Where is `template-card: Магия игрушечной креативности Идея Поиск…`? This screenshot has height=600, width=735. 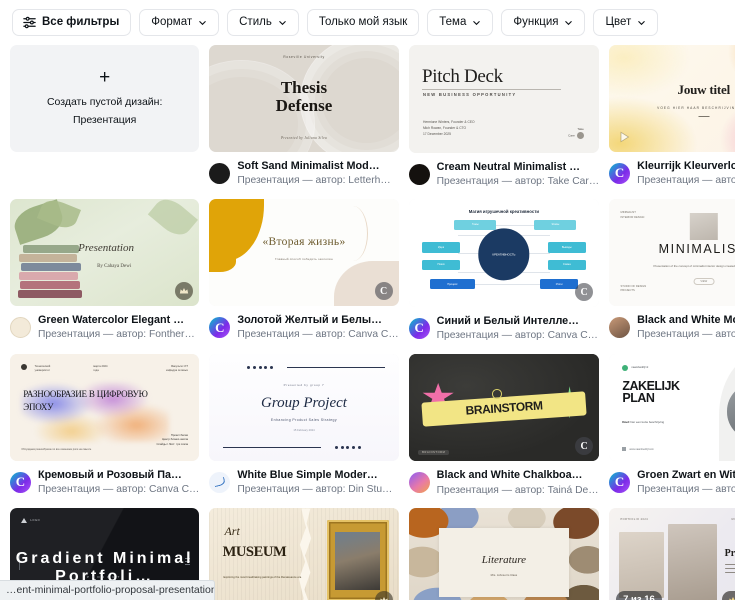
template-card: Магия игрушечной креативности Идея Поиск… is located at coordinates (504, 270).